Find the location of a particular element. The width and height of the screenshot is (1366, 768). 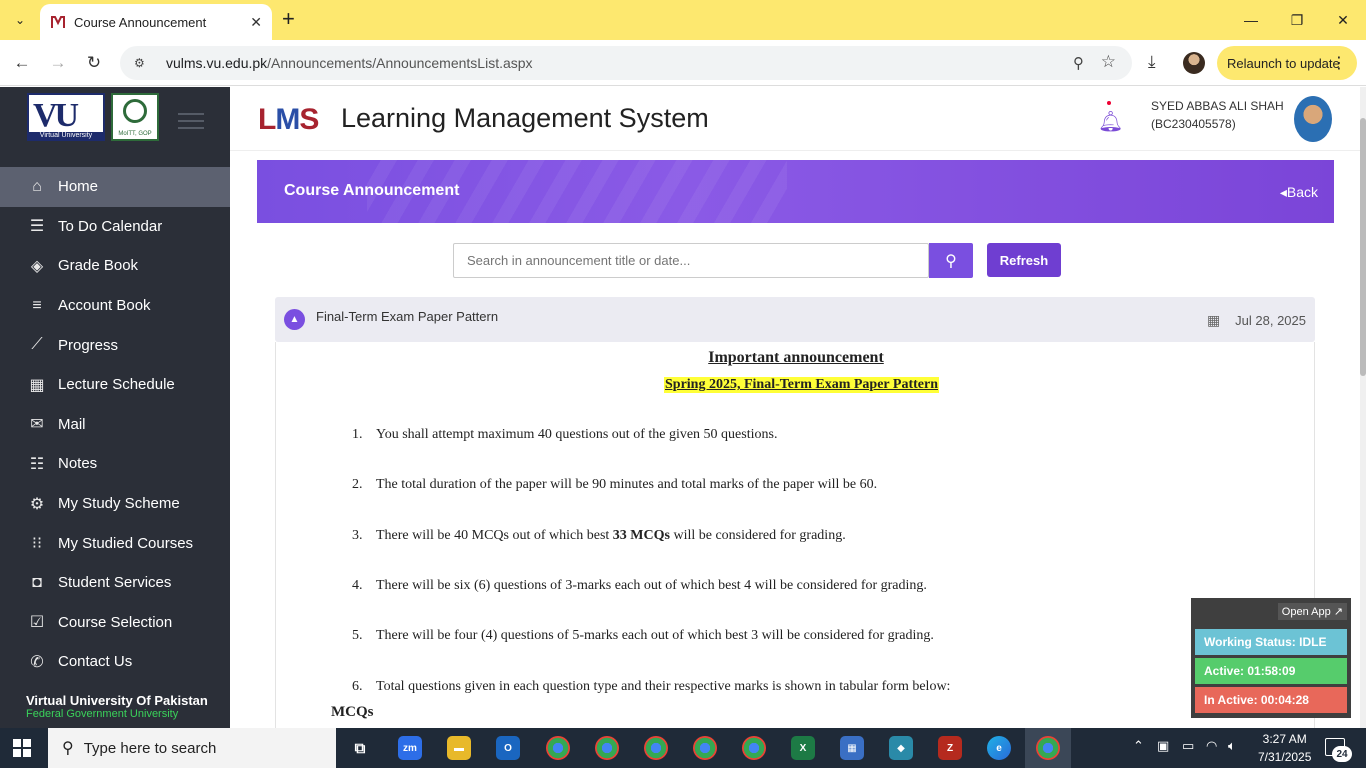

sidebar-item-student-services: ◘ Student Services is located at coordinates (115, 583).